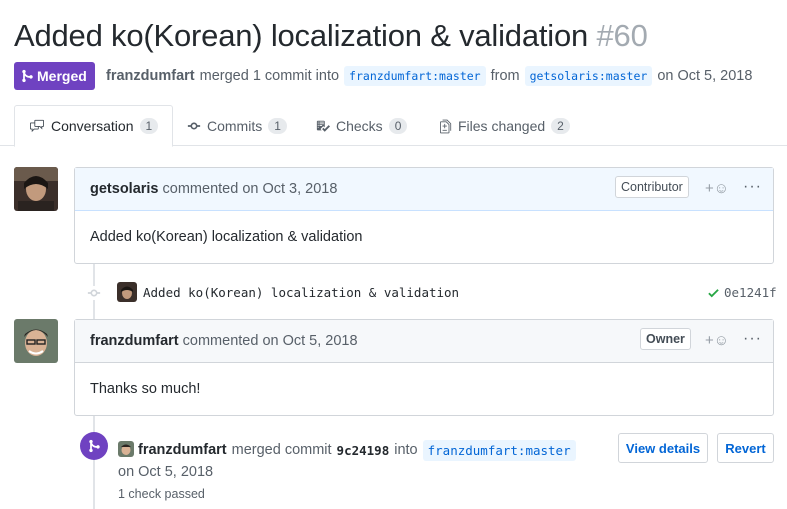 The height and width of the screenshot is (509, 787). What do you see at coordinates (363, 450) in the screenshot?
I see `merge-commit-sha: 9c24198` at bounding box center [363, 450].